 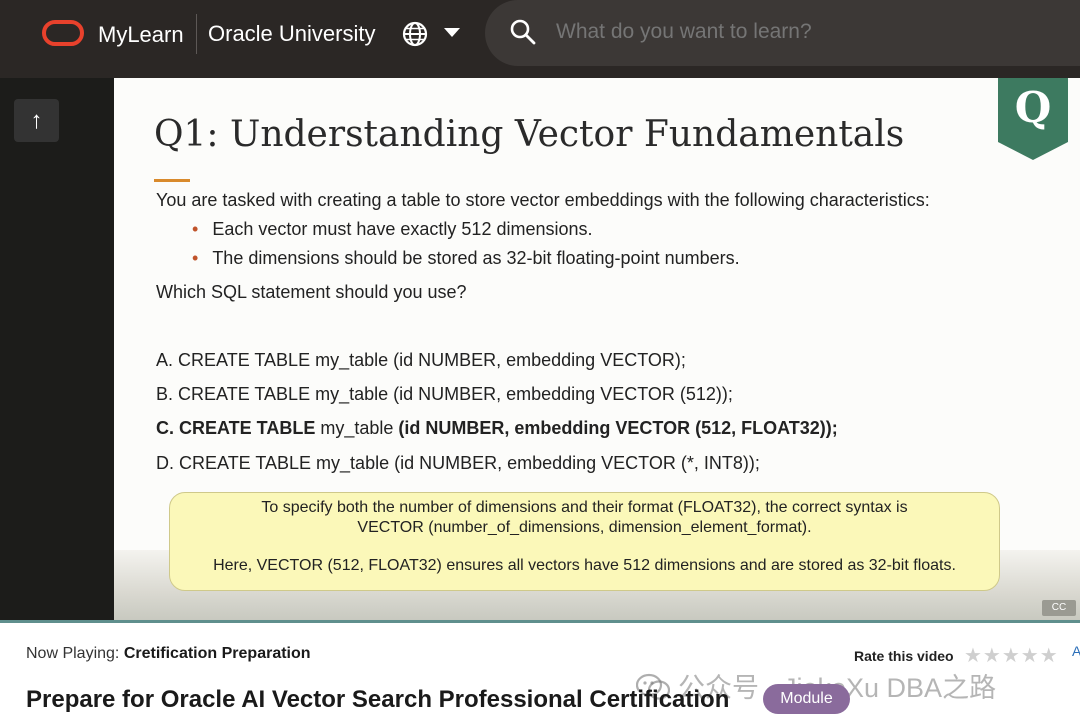 What do you see at coordinates (529, 134) in the screenshot?
I see `question-title: Q1: Understanding Vector Fundamentals` at bounding box center [529, 134].